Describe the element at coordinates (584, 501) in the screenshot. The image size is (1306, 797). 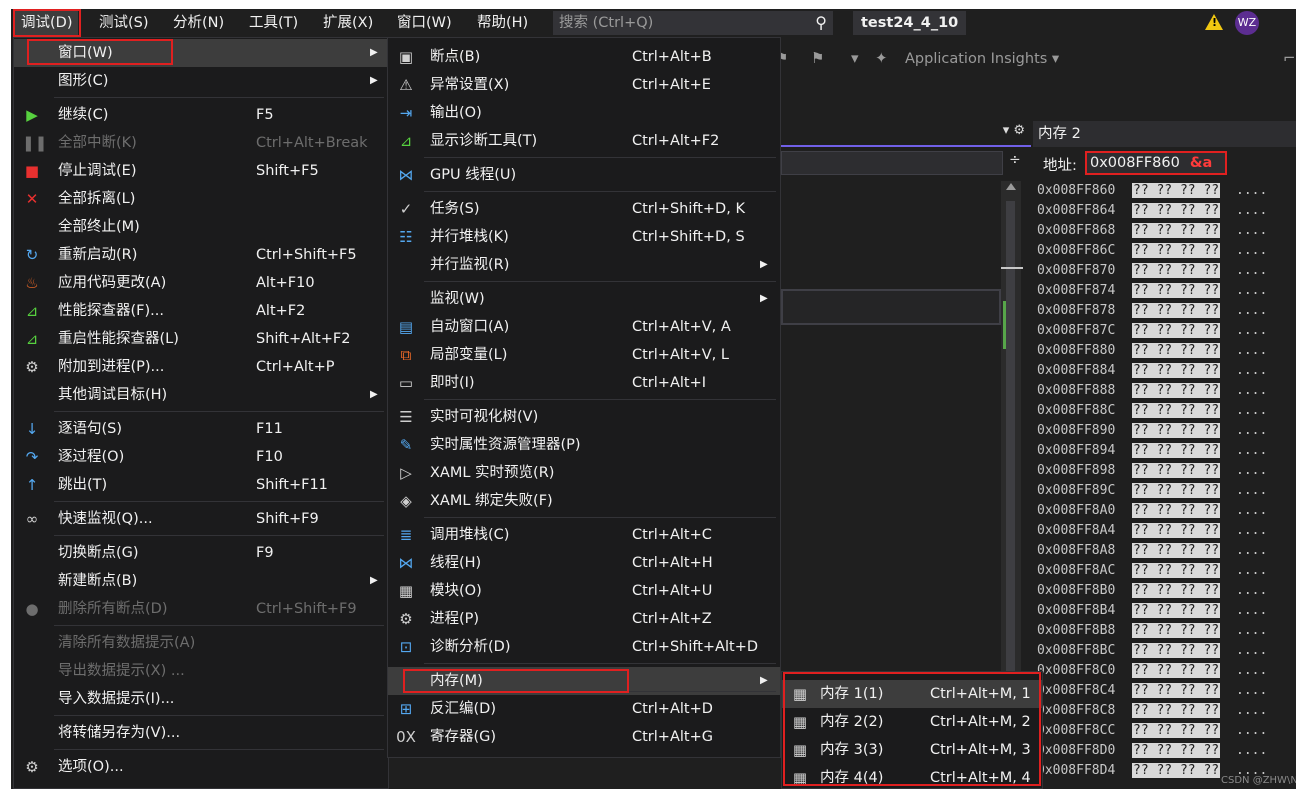
I see `m2-item: ◈ XAML 绑定失败(F)` at that location.